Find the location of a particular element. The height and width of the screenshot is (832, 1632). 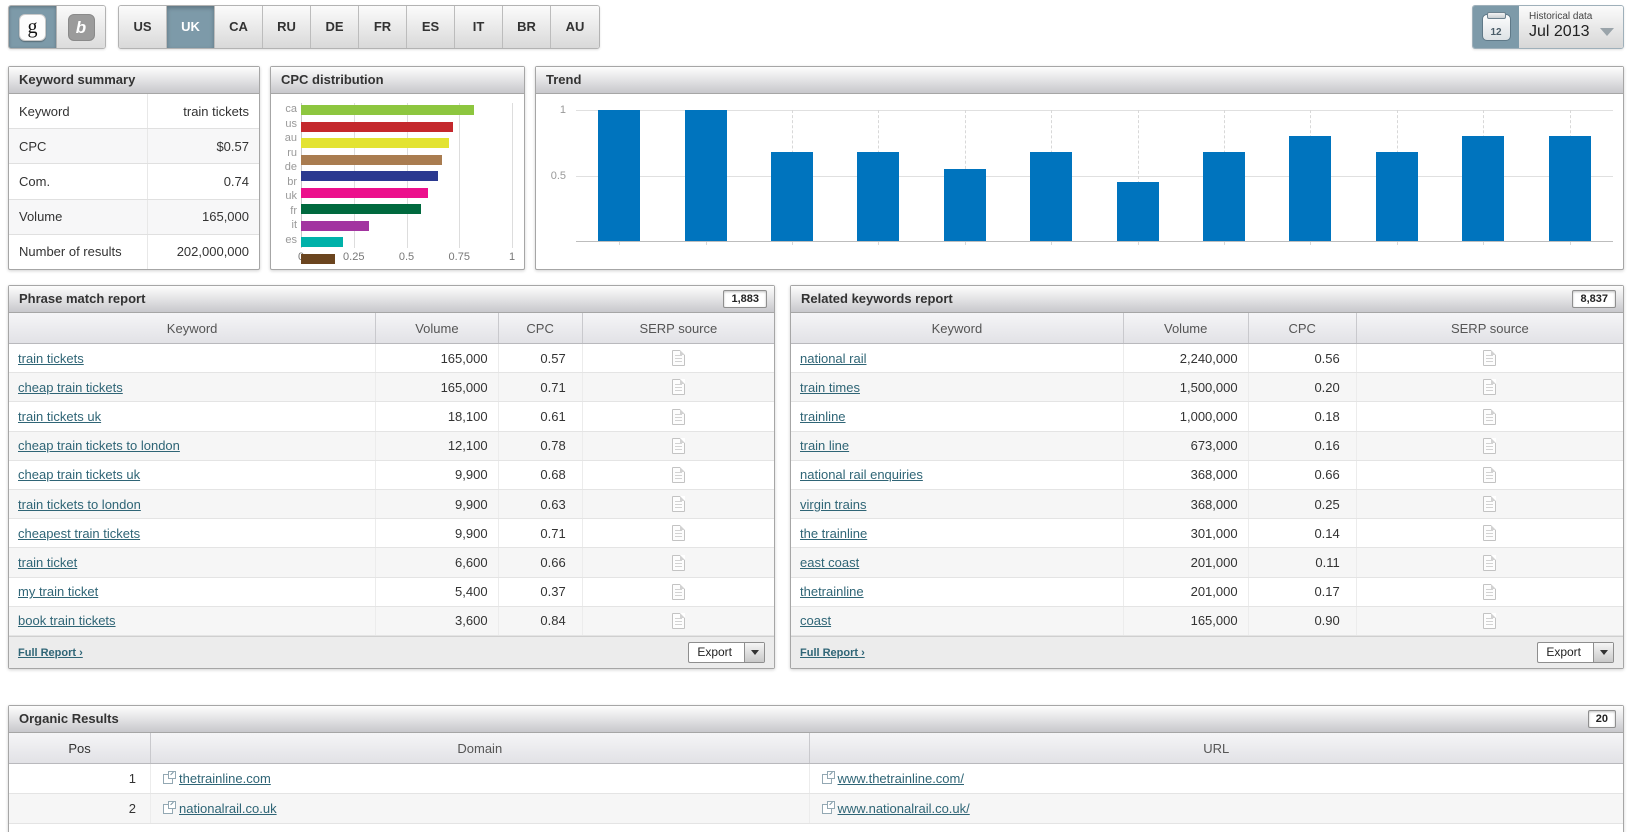

table-row: train times 1,500,000 0.20 is located at coordinates (1207, 388).